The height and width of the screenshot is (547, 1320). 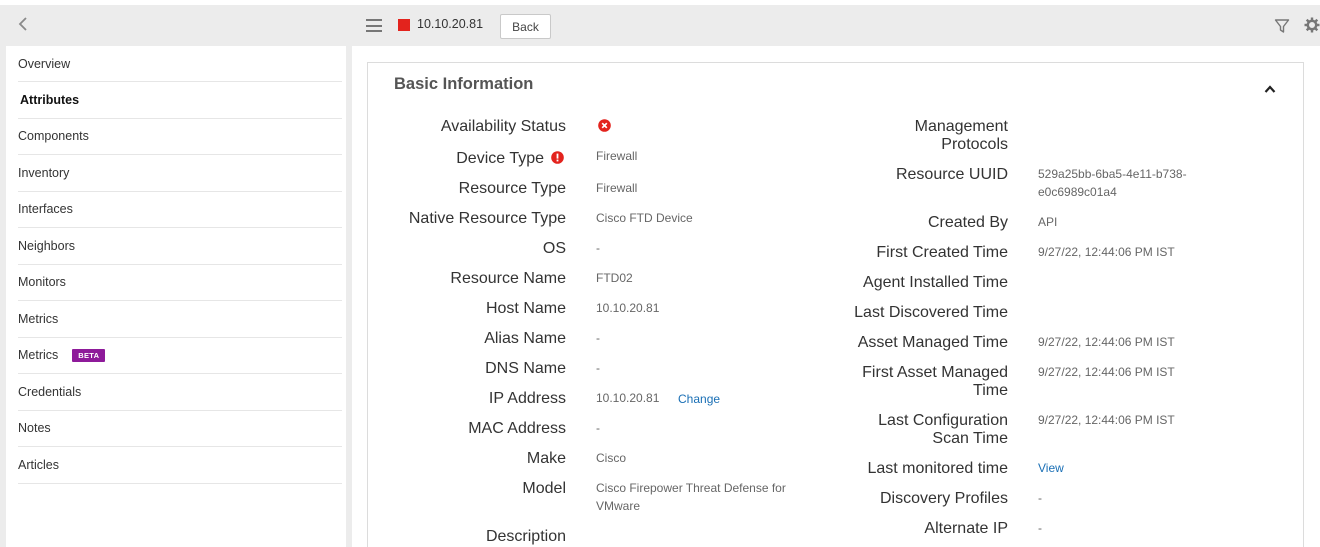 What do you see at coordinates (180, 356) in the screenshot?
I see `sidebar-item-metrics-beta: Metrics BETA` at bounding box center [180, 356].